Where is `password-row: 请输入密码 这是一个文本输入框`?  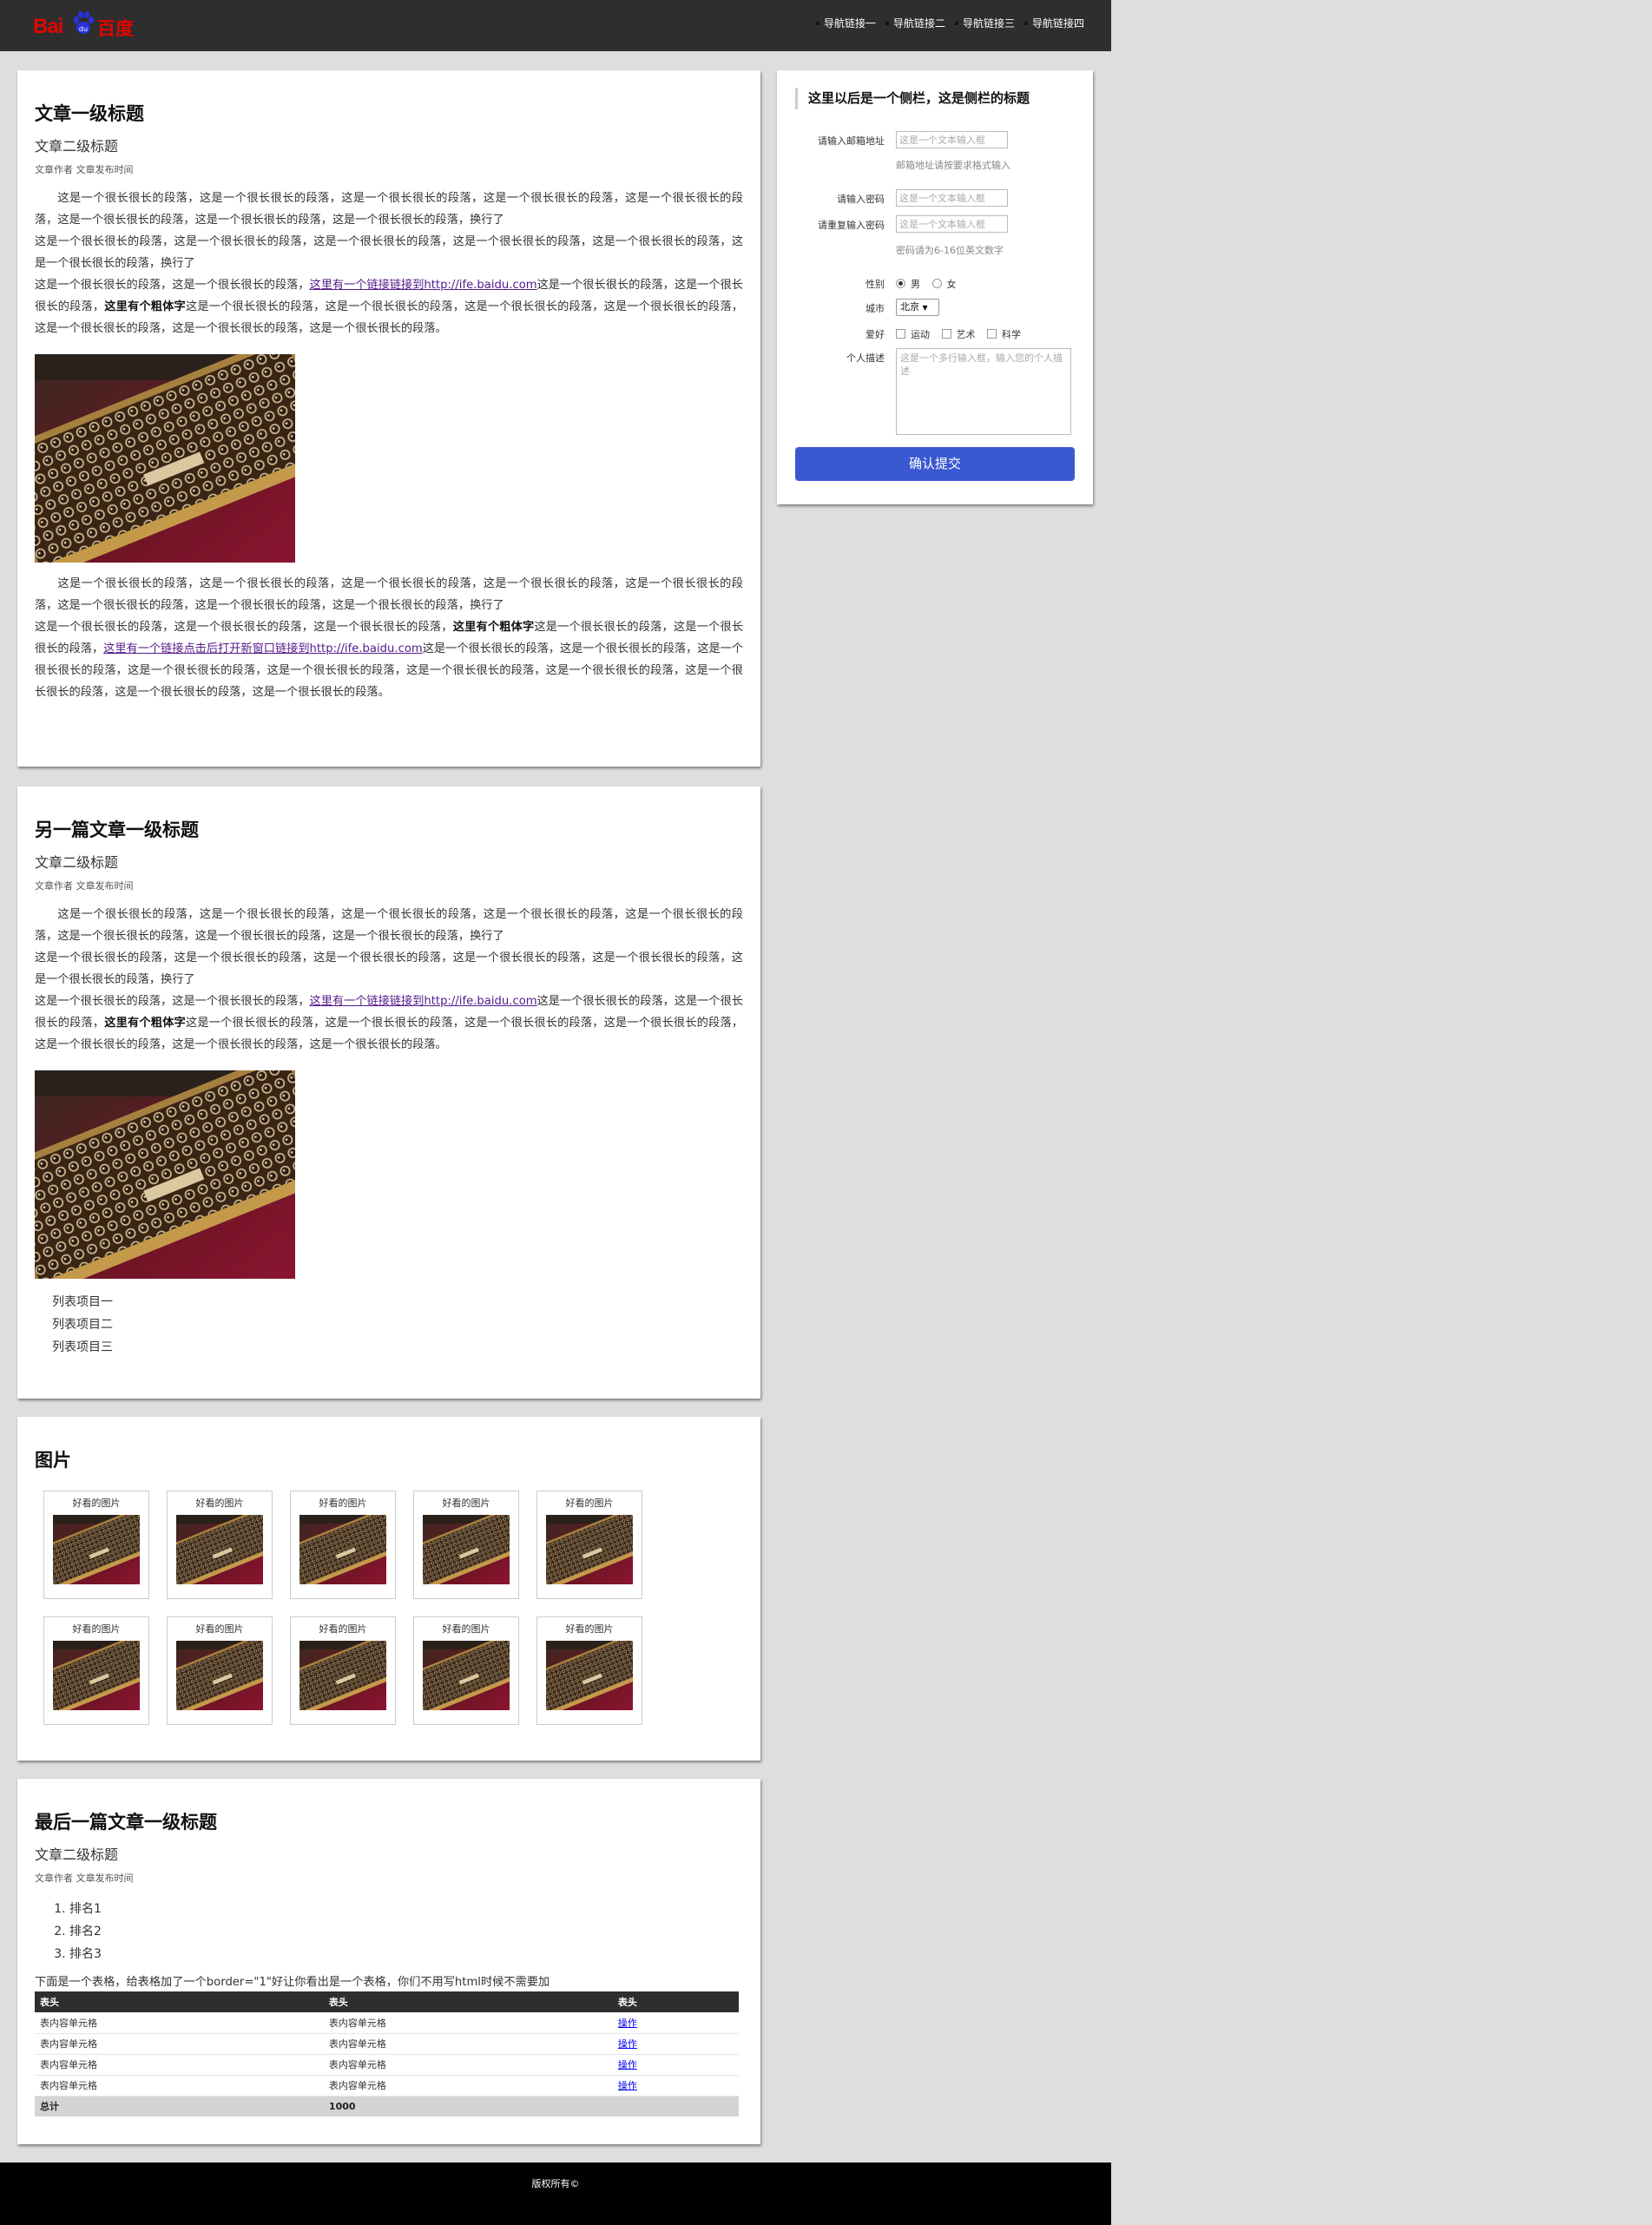 password-row: 请输入密码 这是一个文本输入框 is located at coordinates (935, 198).